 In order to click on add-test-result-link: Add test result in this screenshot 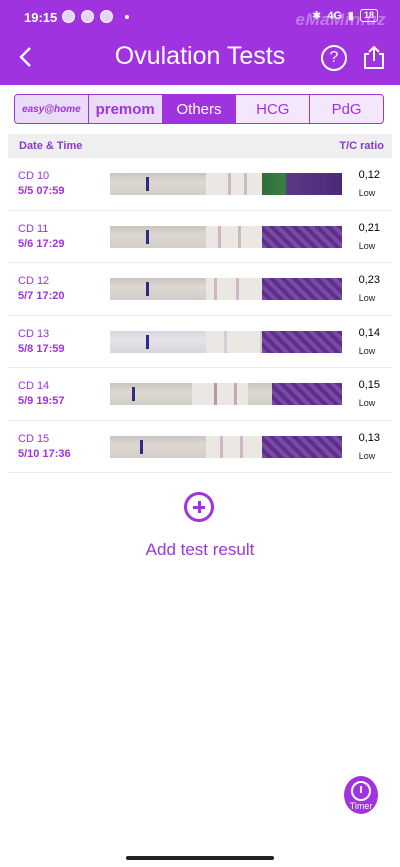, I will do `click(200, 550)`.